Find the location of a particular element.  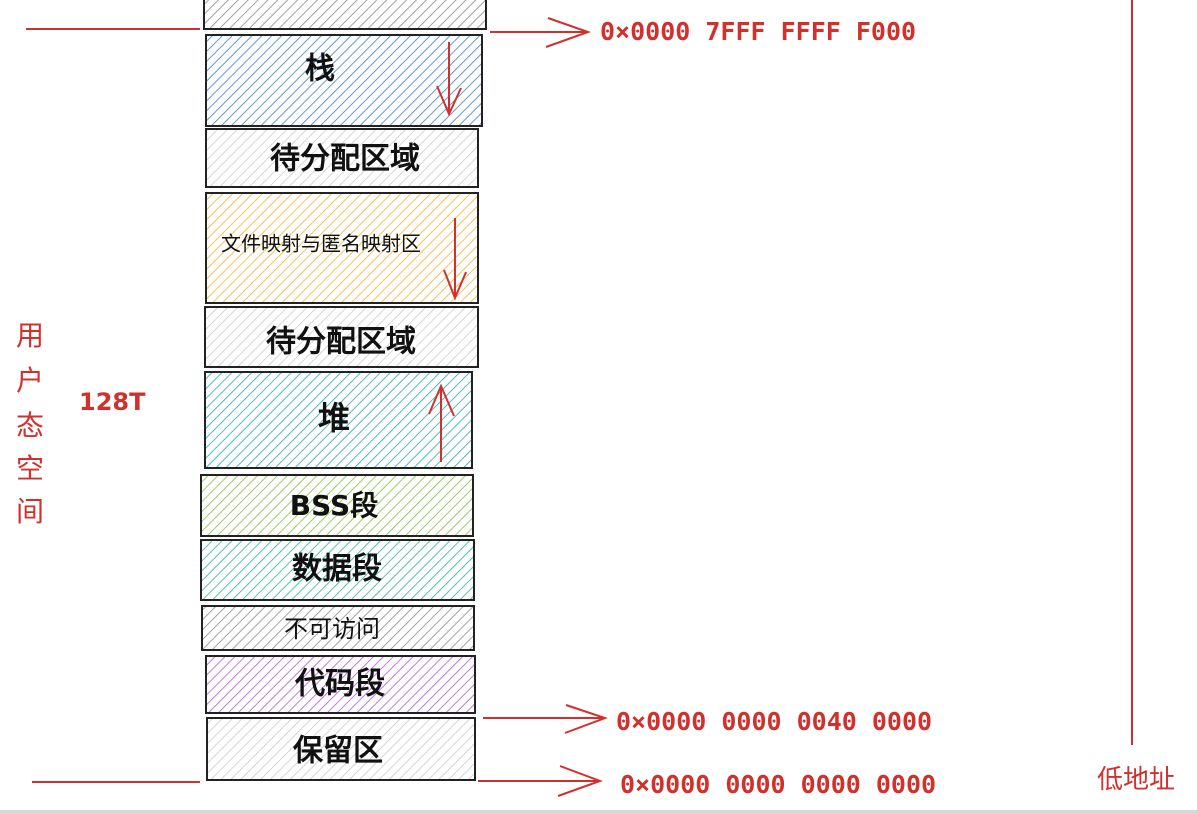

segment-unallocated-top: 待分配区域 is located at coordinates (342, 158).